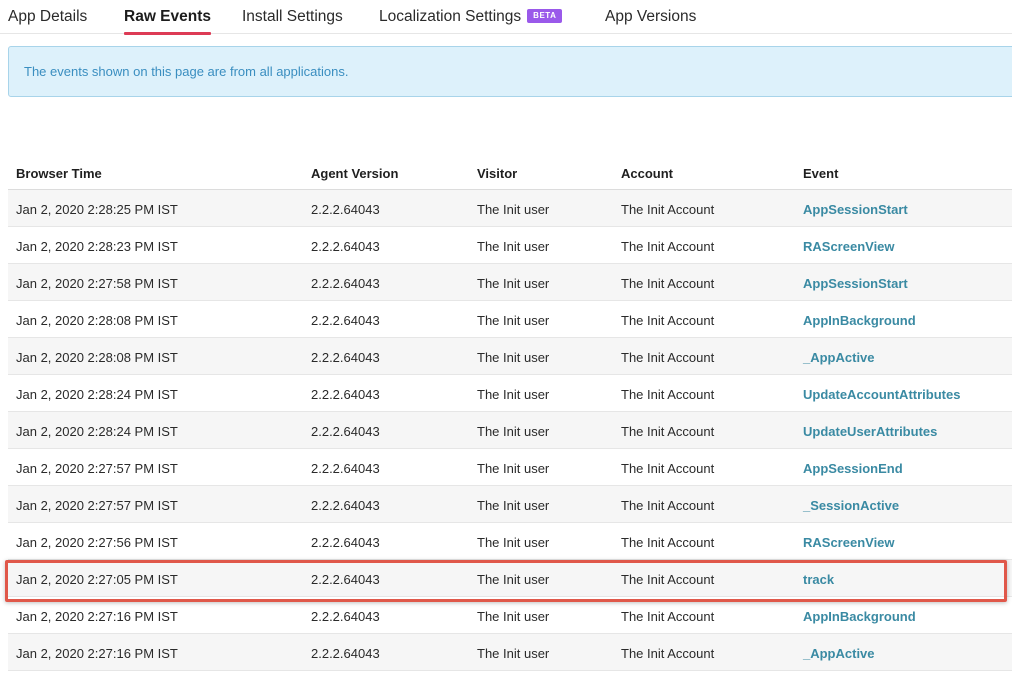 The height and width of the screenshot is (684, 1012). I want to click on cell-browser-time: Jan 2, 2020 2:28:23 PM IST, so click(97, 246).